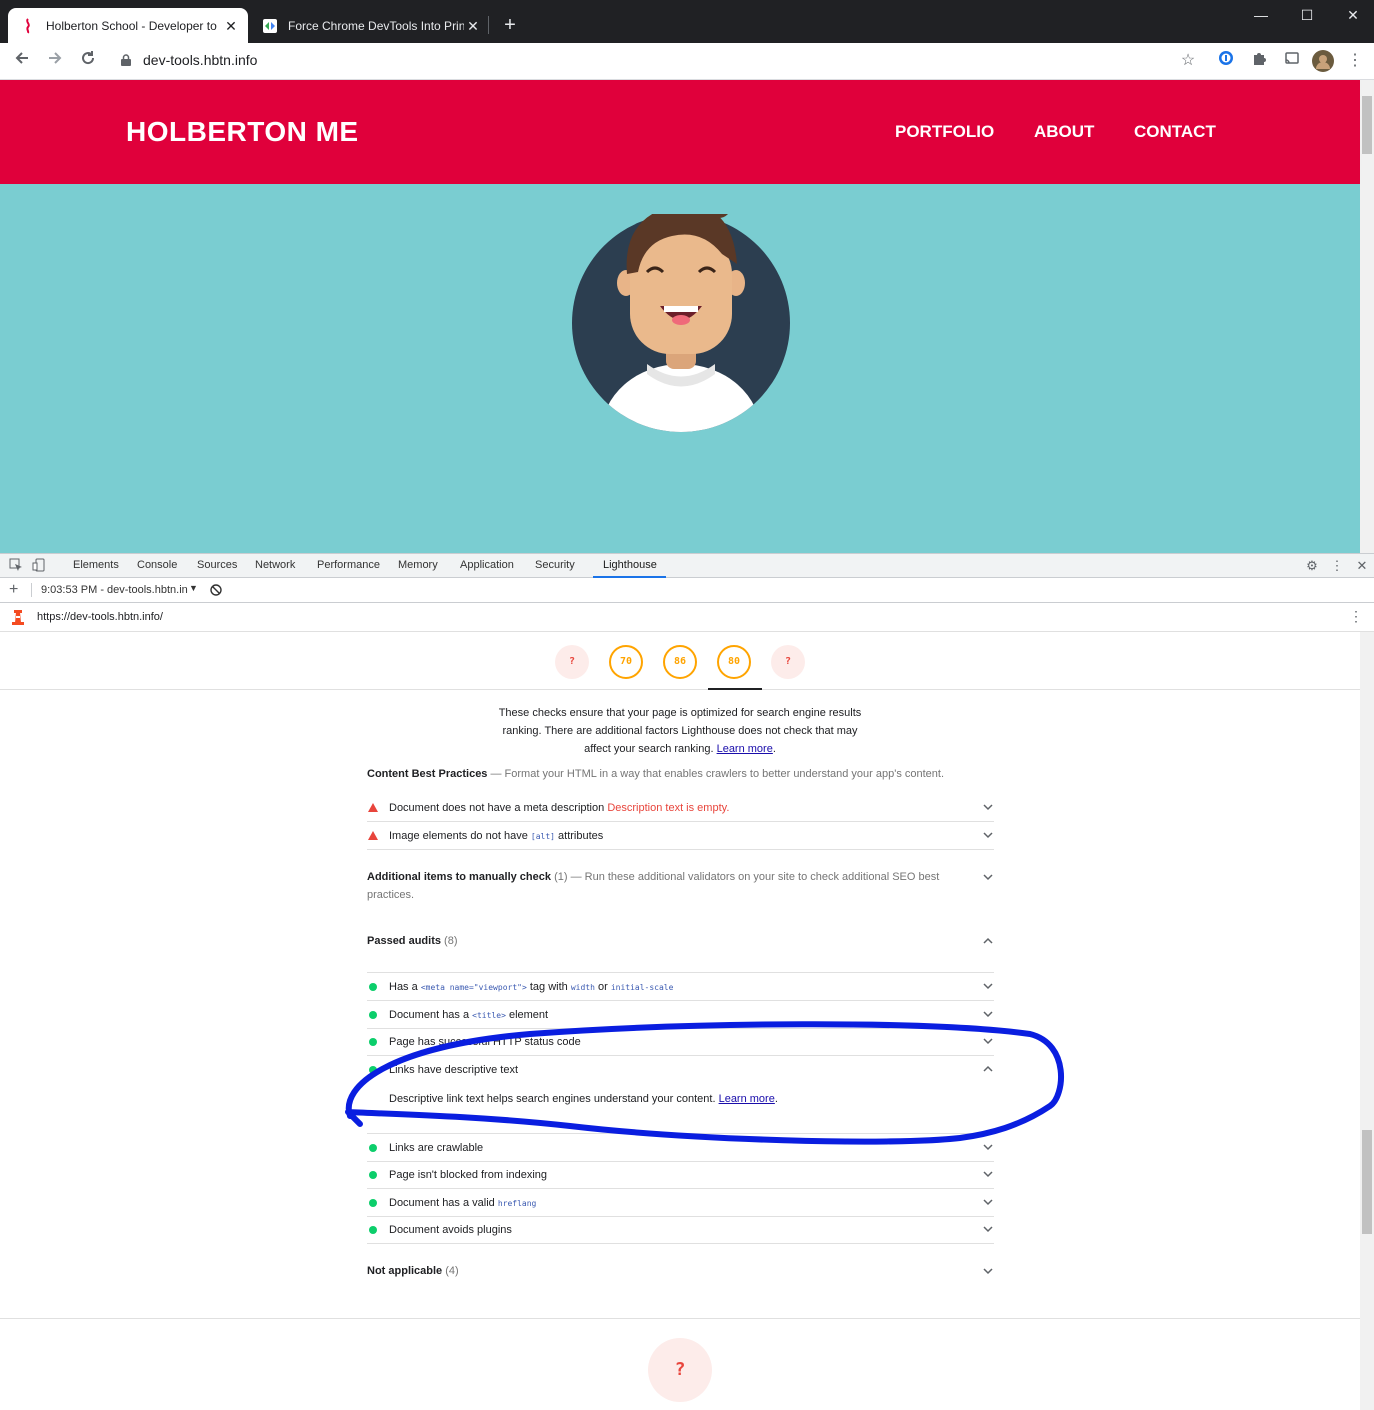 The height and width of the screenshot is (1410, 1374). I want to click on report-scroll-thumb, so click(1367, 1182).